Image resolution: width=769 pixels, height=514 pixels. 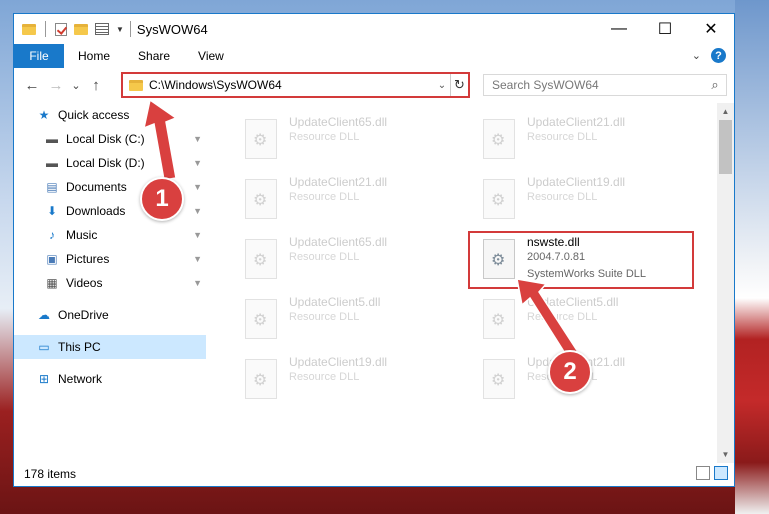 What do you see at coordinates (44, 347) in the screenshot?
I see `computer-icon: ▭` at bounding box center [44, 347].